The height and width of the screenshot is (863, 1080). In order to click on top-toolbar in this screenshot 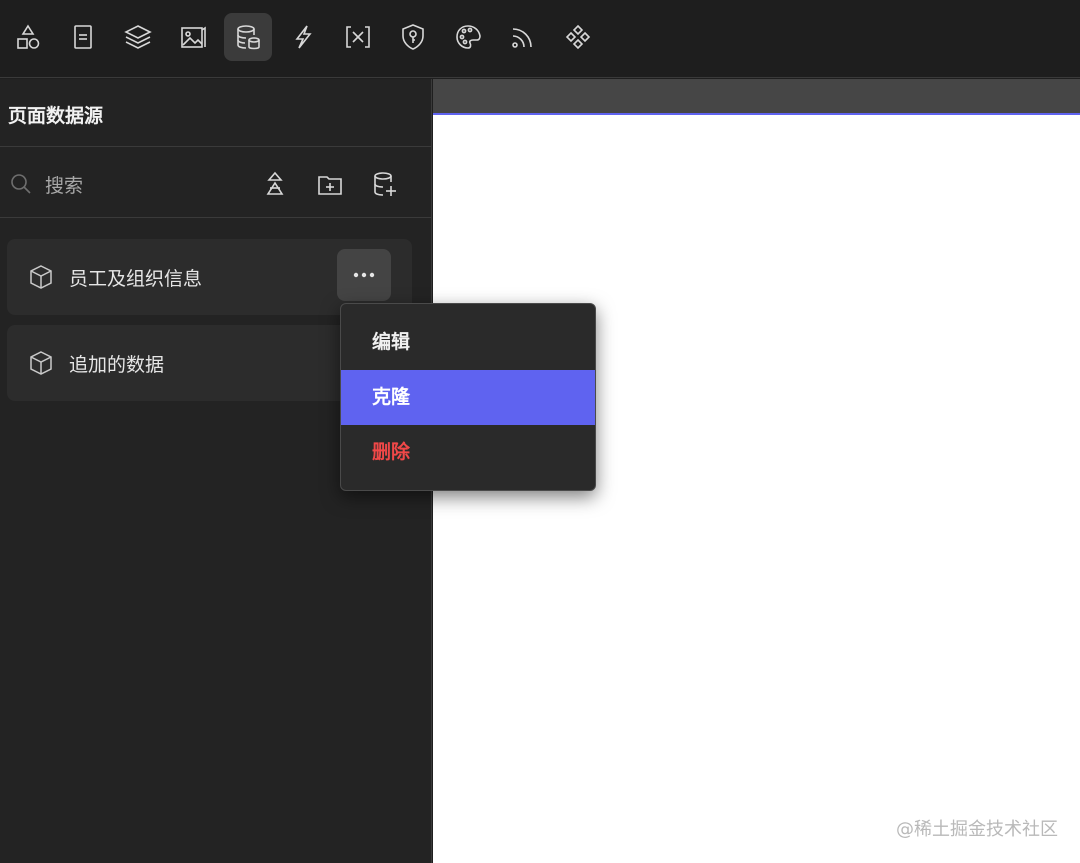, I will do `click(540, 39)`.